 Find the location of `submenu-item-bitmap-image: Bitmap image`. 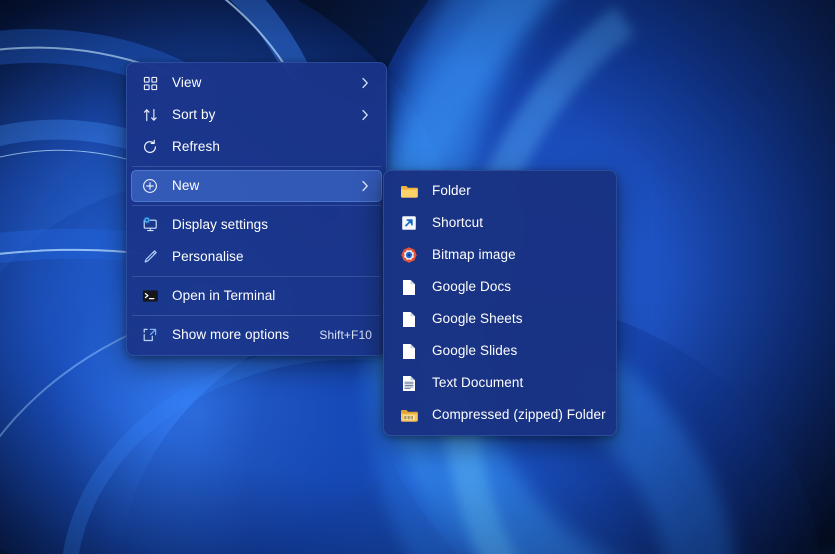

submenu-item-bitmap-image: Bitmap image is located at coordinates (500, 255).